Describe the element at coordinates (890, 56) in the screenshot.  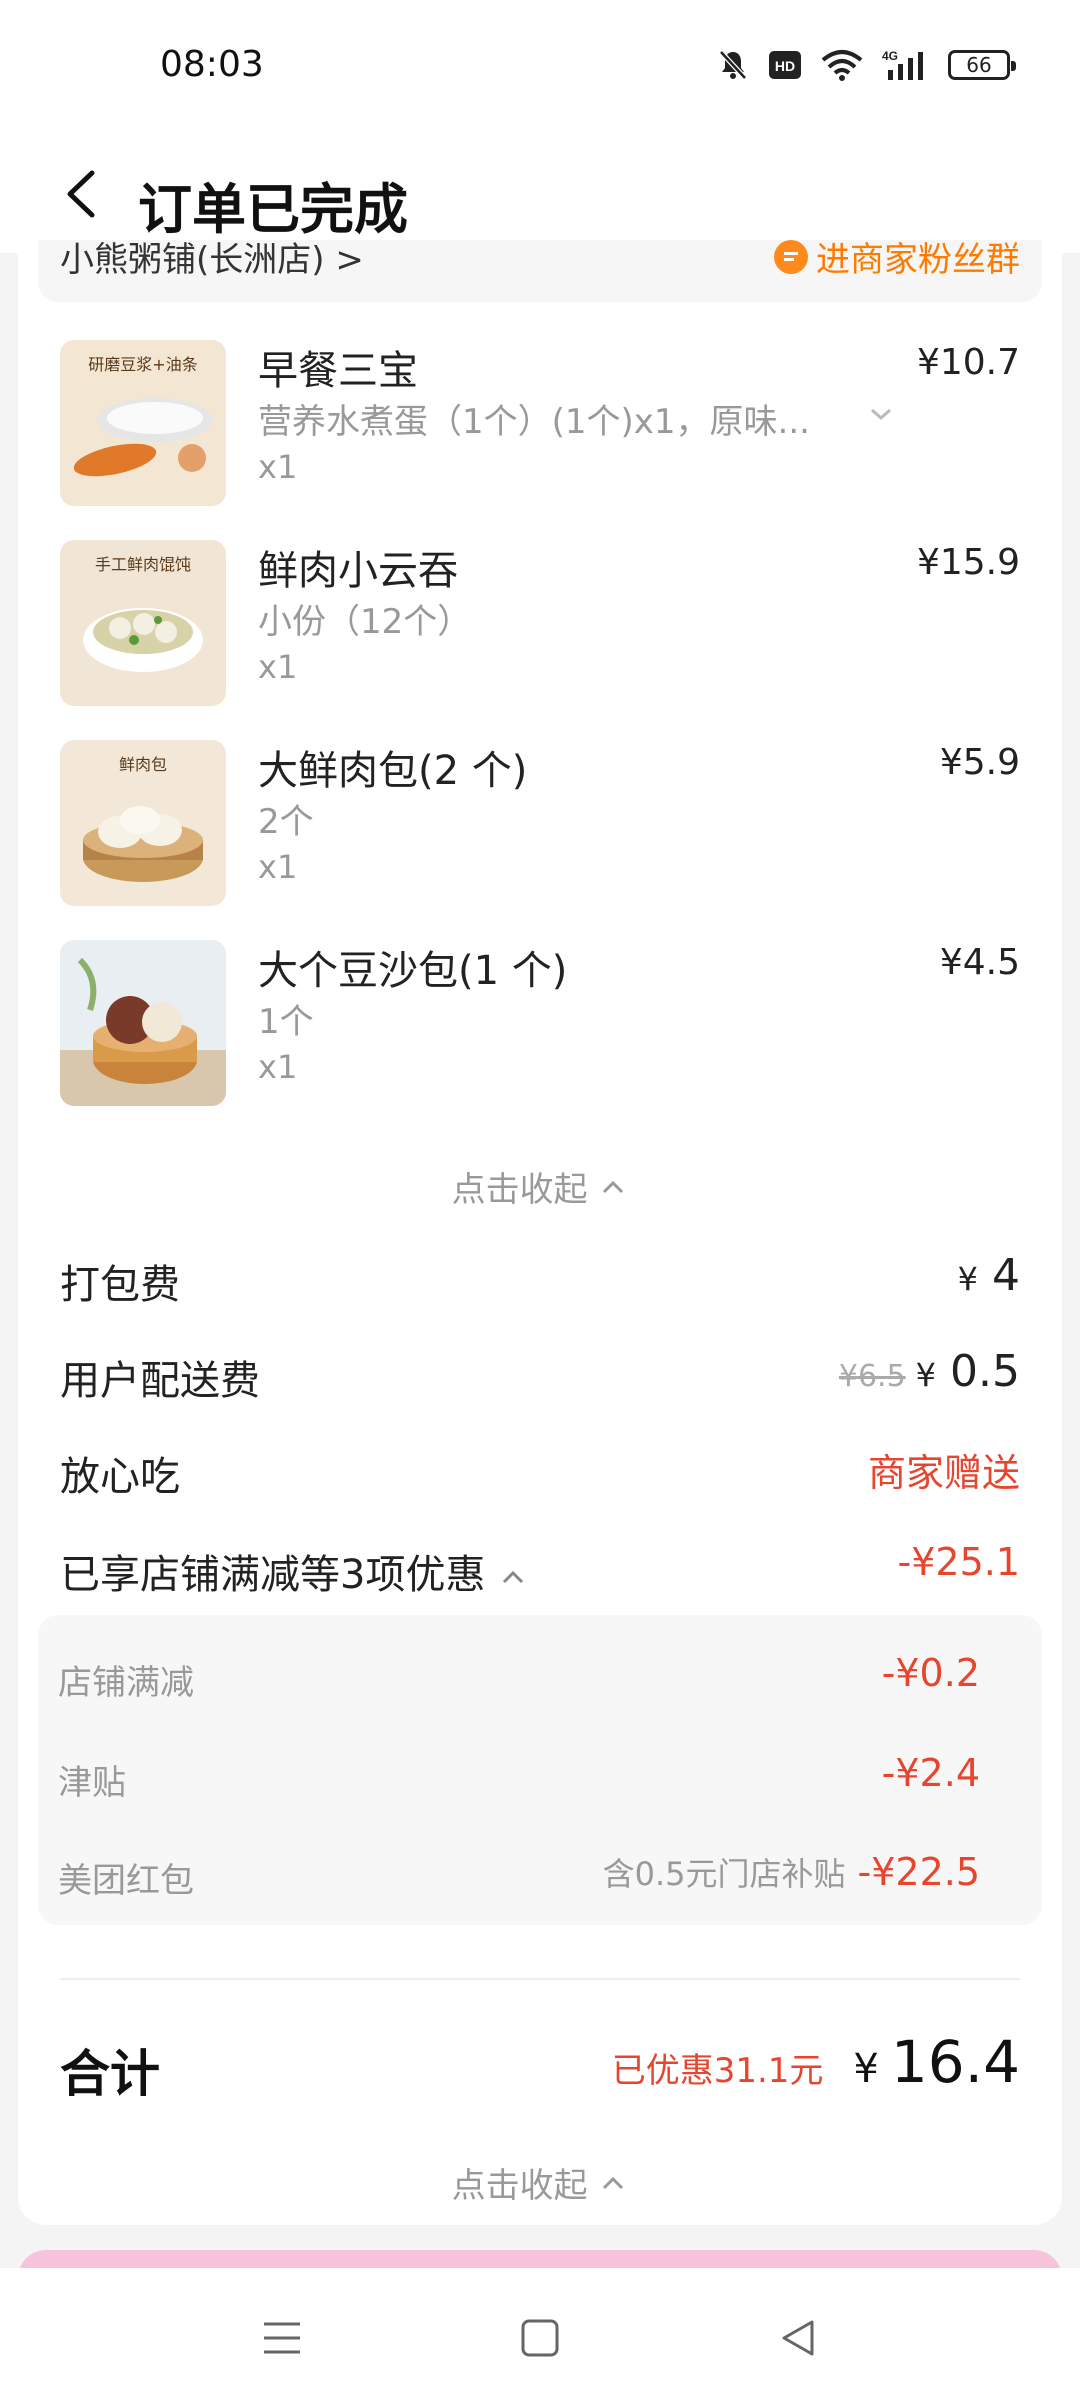
I see `svg-text: 4G` at that location.